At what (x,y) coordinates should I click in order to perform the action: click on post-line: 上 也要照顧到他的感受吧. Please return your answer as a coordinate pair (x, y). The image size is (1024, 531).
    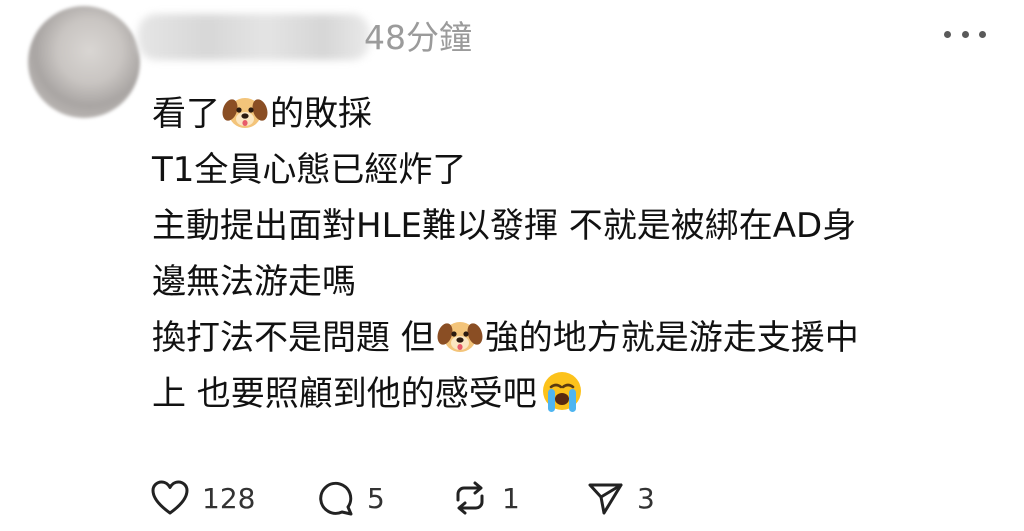
    Looking at the image, I should click on (577, 394).